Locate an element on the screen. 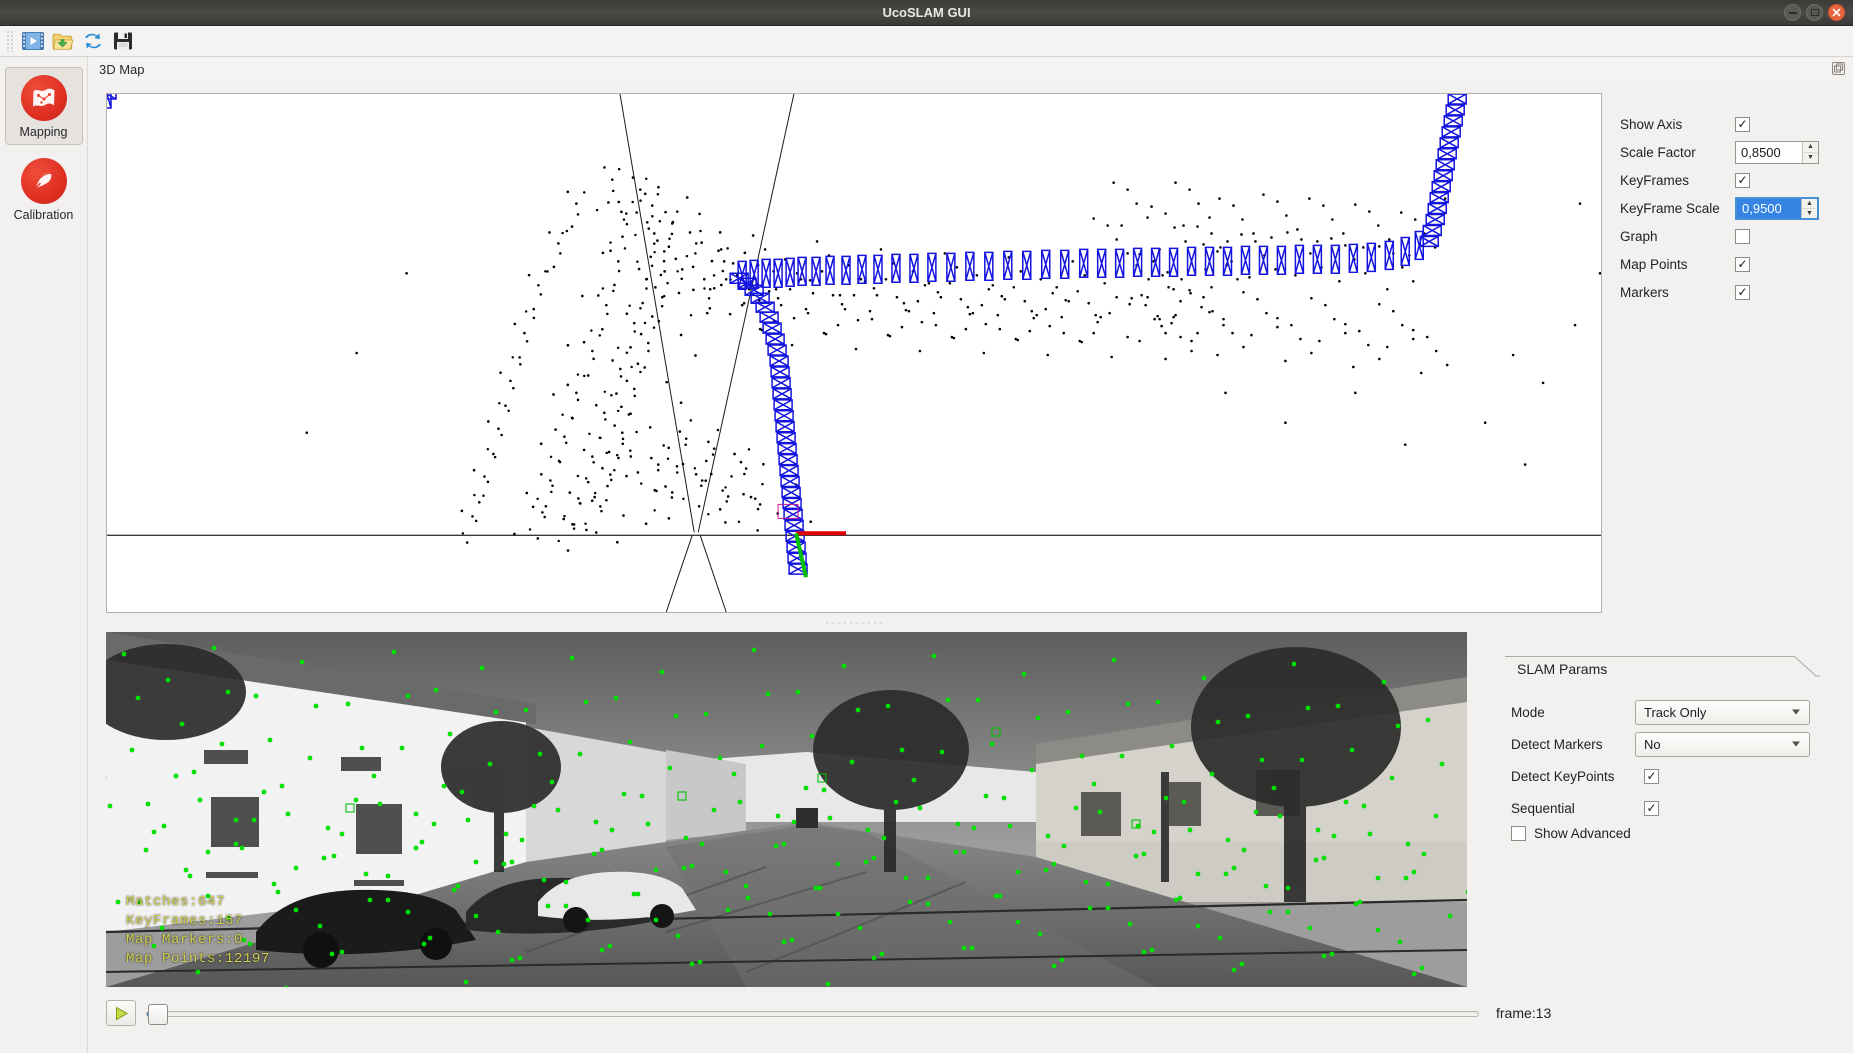  keyframe-scale-spinbox: ▲ ▼ is located at coordinates (1777, 208).